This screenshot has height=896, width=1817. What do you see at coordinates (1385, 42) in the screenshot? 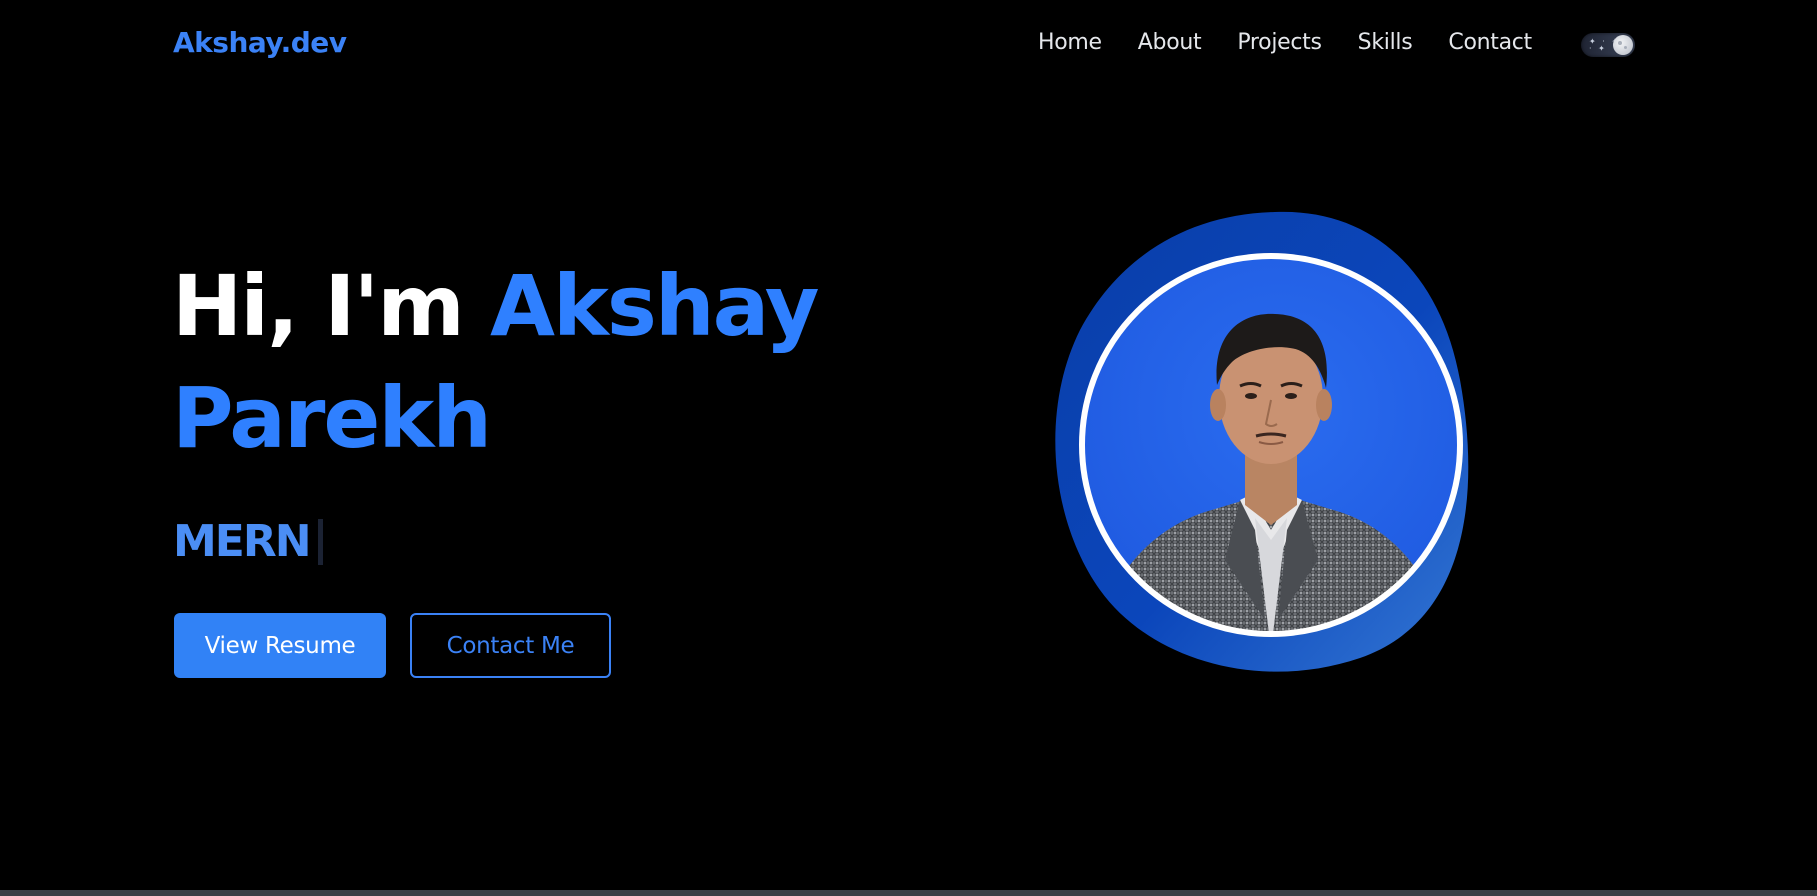
I see `nav-link-skills: Skills` at bounding box center [1385, 42].